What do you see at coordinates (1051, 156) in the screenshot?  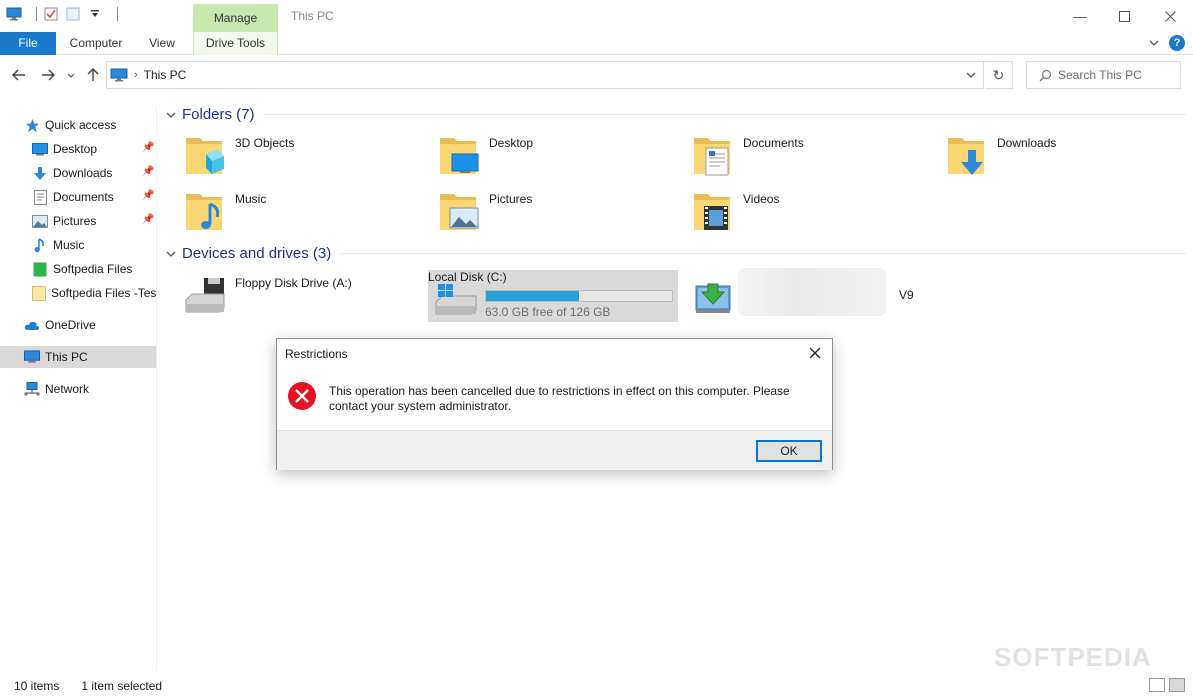 I see `folder-downloads: Downloads` at bounding box center [1051, 156].